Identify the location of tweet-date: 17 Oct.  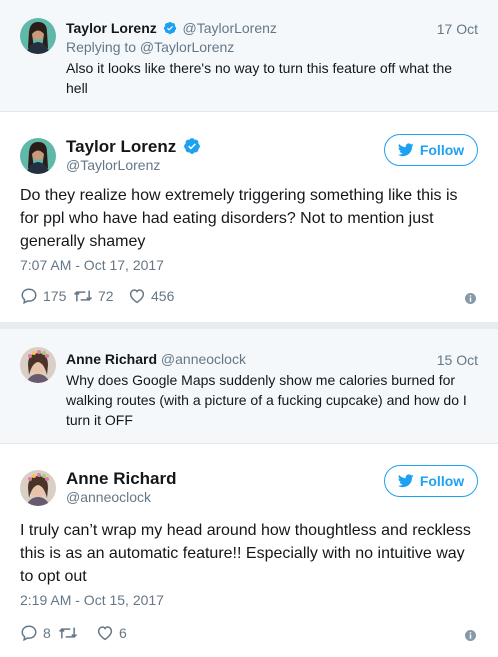
(457, 29).